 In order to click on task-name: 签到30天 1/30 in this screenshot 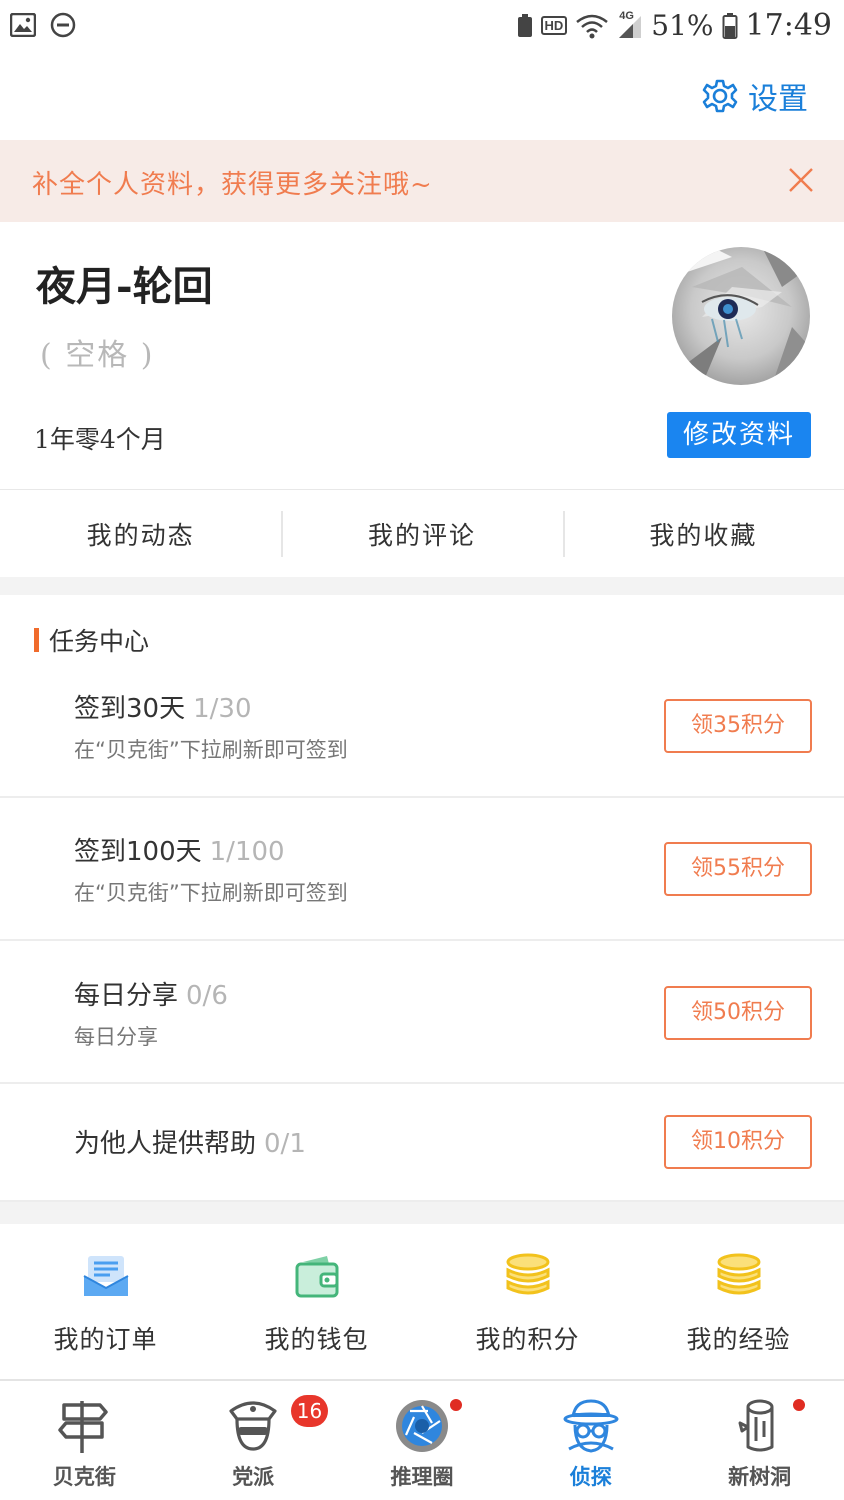, I will do `click(162, 706)`.